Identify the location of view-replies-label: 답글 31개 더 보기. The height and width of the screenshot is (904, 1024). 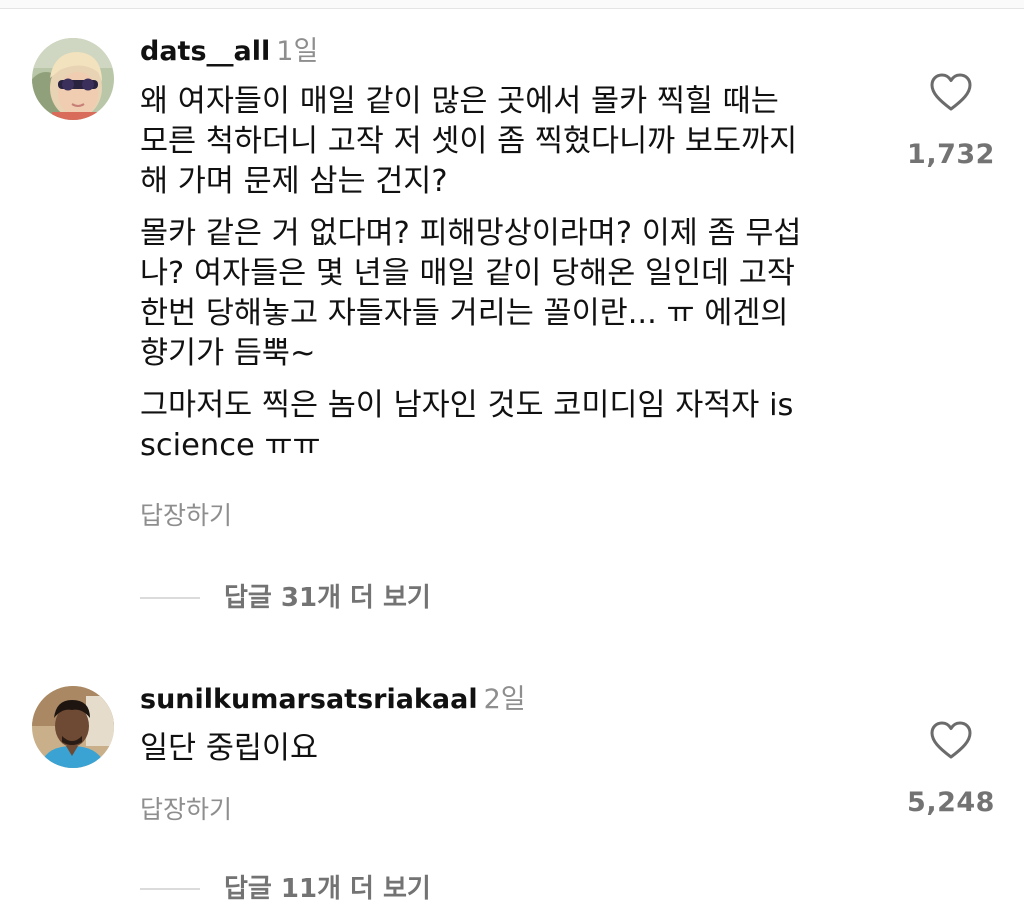
(327, 598).